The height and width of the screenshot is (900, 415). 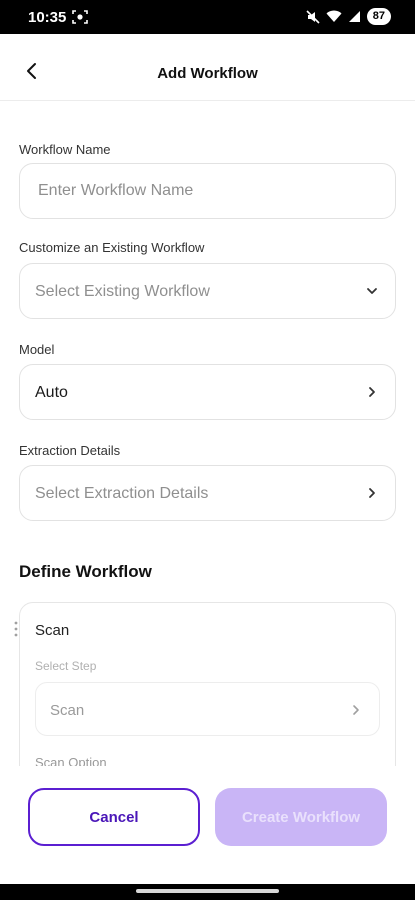 I want to click on define-workflow-title: Define Workflow, so click(x=85, y=571).